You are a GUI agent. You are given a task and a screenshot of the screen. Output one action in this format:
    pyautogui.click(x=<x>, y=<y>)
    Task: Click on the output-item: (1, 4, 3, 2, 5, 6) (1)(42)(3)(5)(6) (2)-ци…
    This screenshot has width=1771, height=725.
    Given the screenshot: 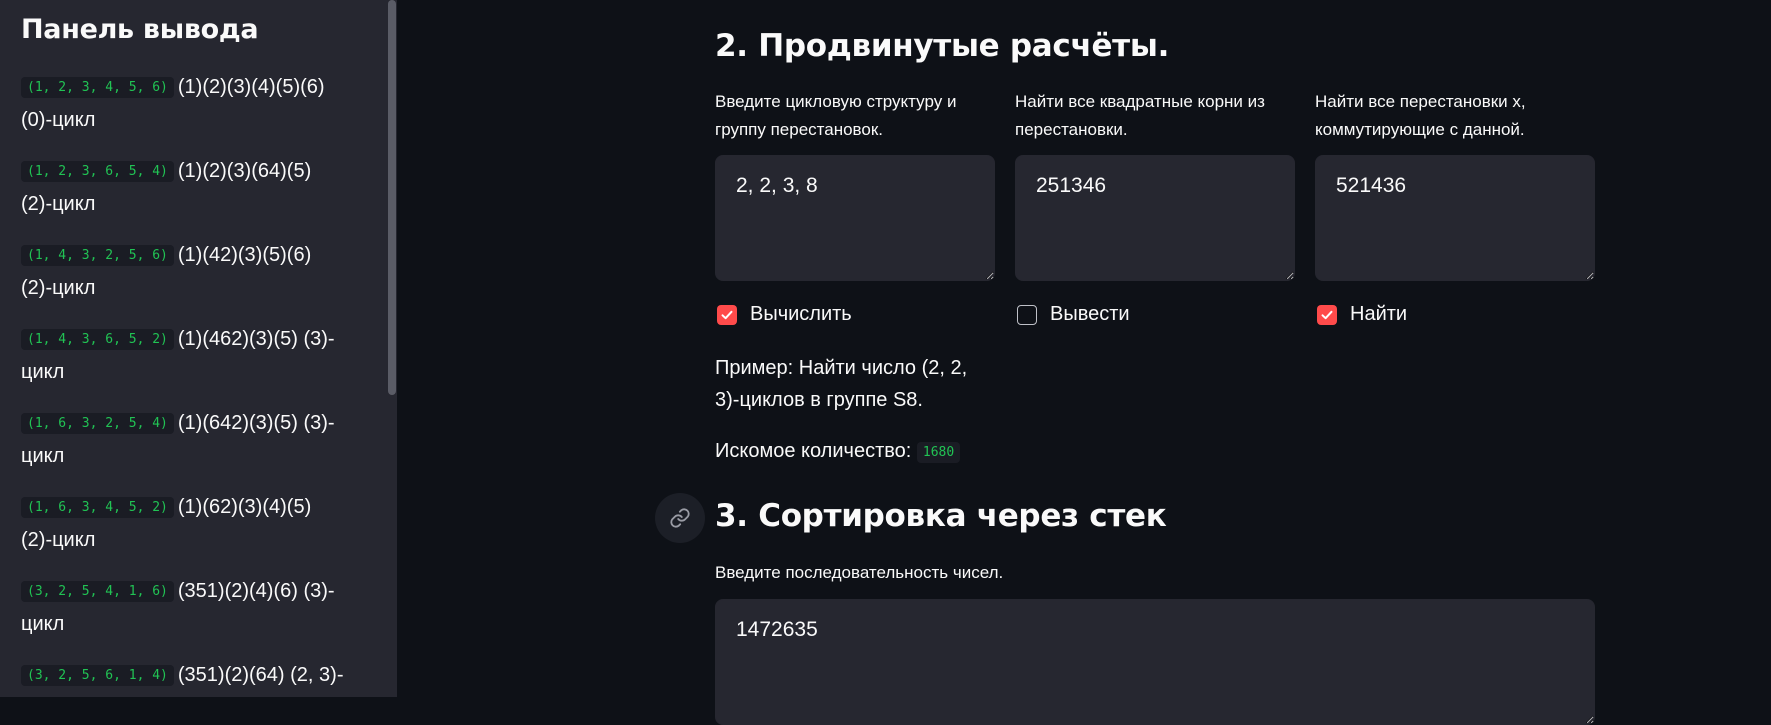 What is the action you would take?
    pyautogui.click(x=196, y=282)
    